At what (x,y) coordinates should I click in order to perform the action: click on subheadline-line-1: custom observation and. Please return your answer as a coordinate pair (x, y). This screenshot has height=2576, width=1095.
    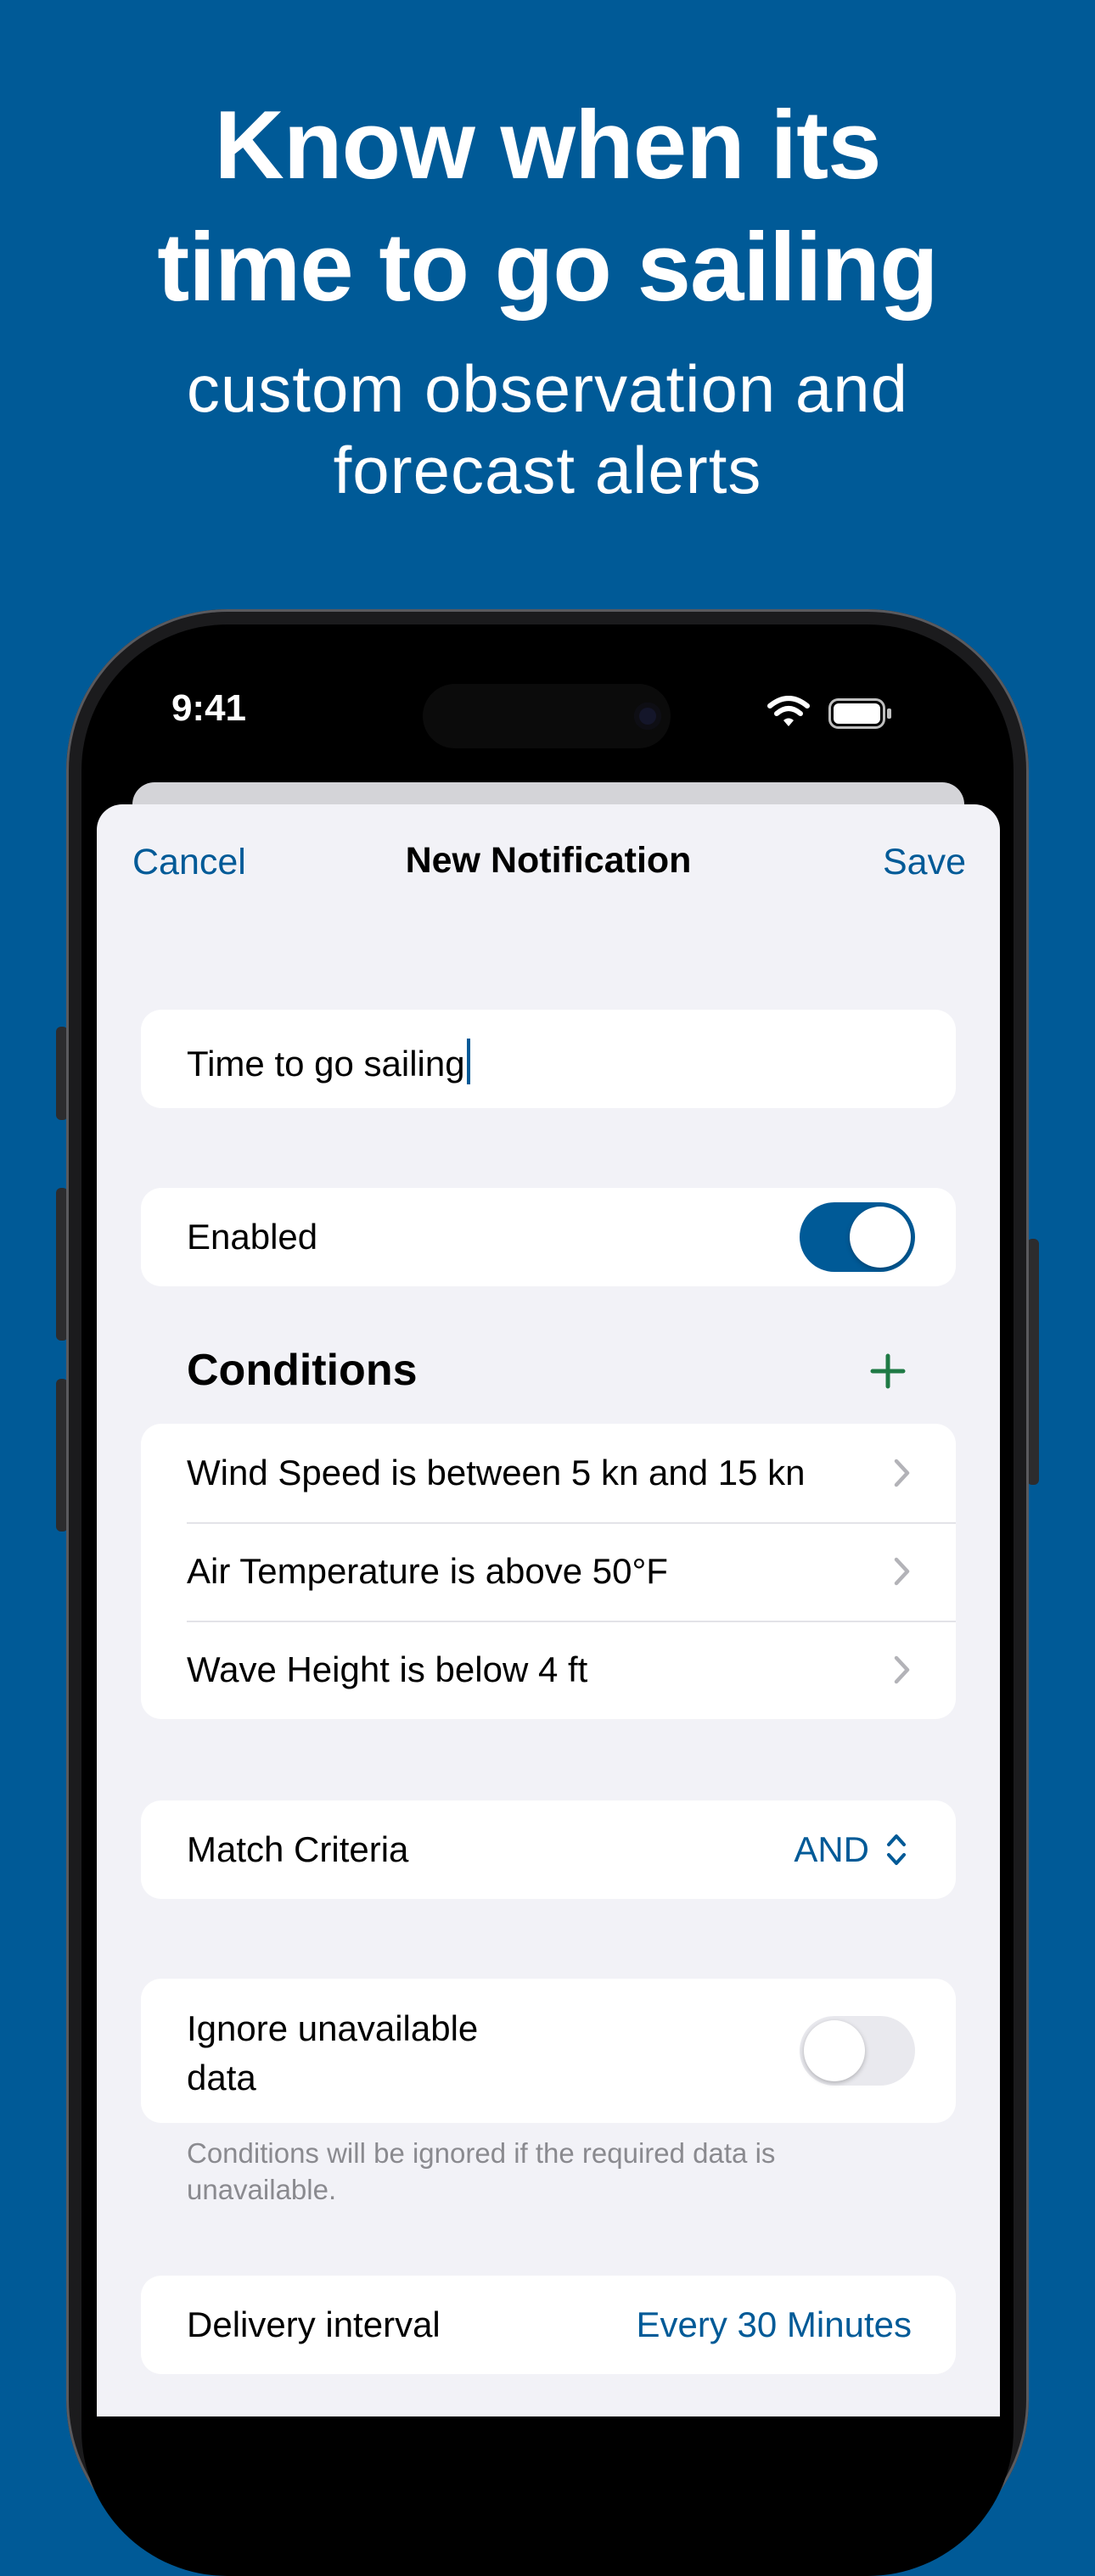
    Looking at the image, I should click on (547, 388).